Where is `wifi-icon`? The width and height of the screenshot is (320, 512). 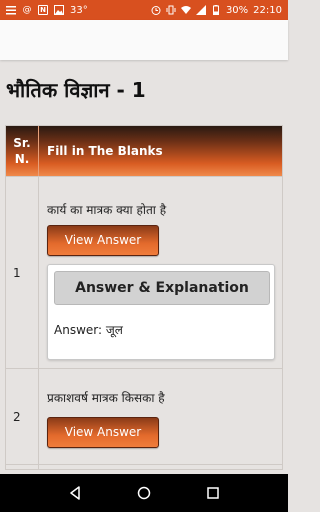
wifi-icon is located at coordinates (185, 10).